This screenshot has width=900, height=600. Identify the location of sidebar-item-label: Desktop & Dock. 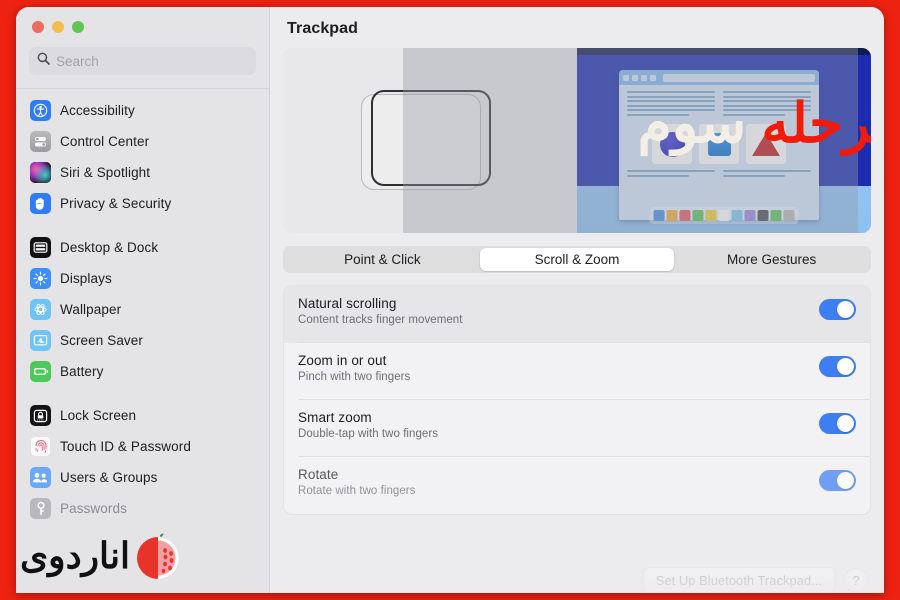
(109, 247).